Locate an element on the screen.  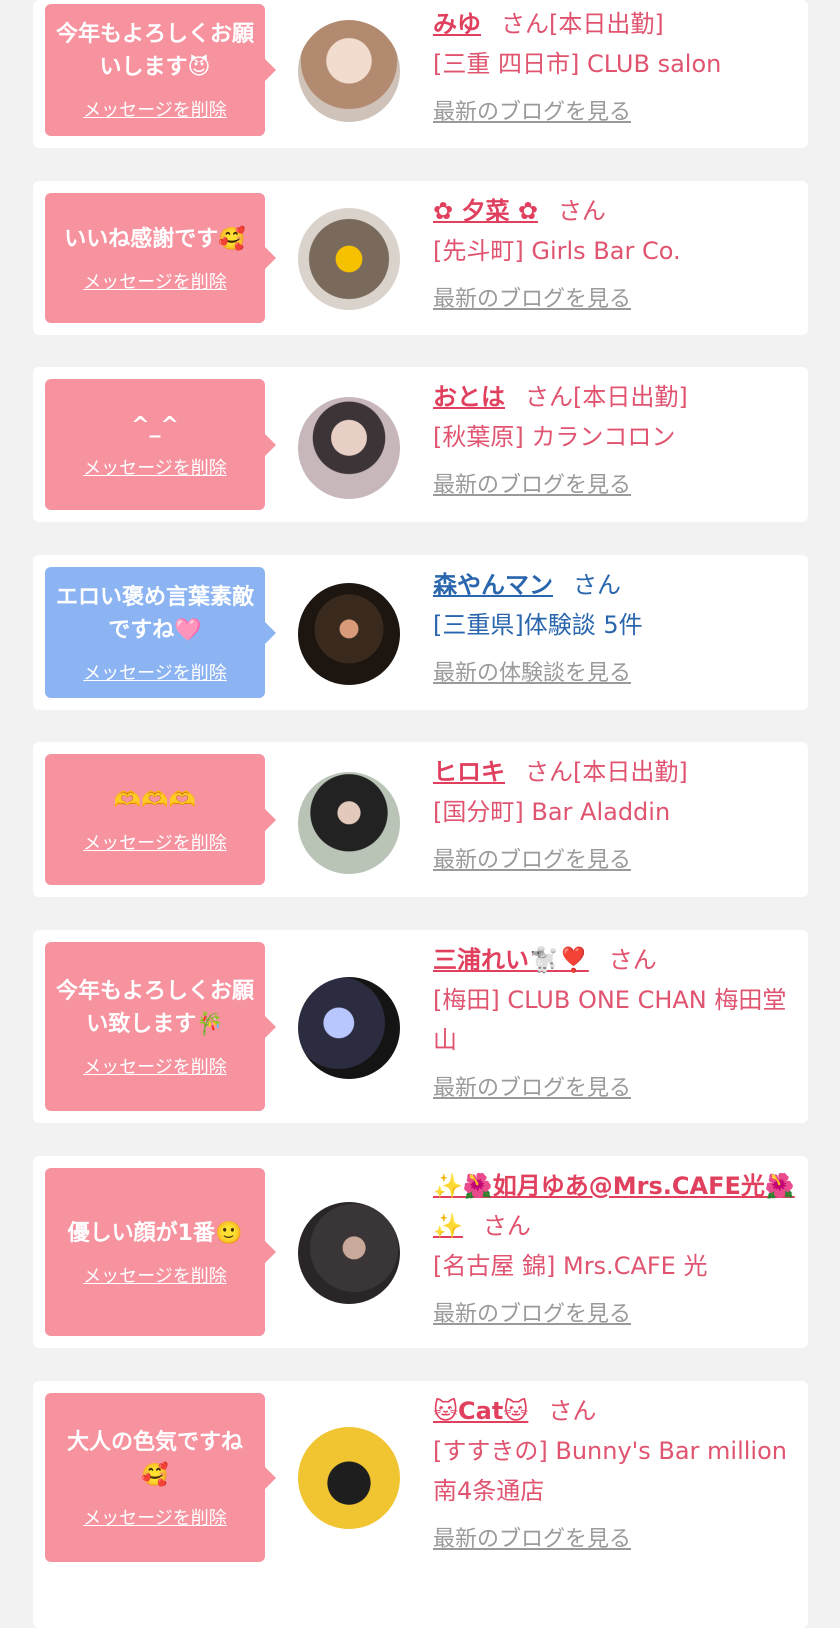
user-name-link: 三浦れい🐩❣️ is located at coordinates (511, 960).